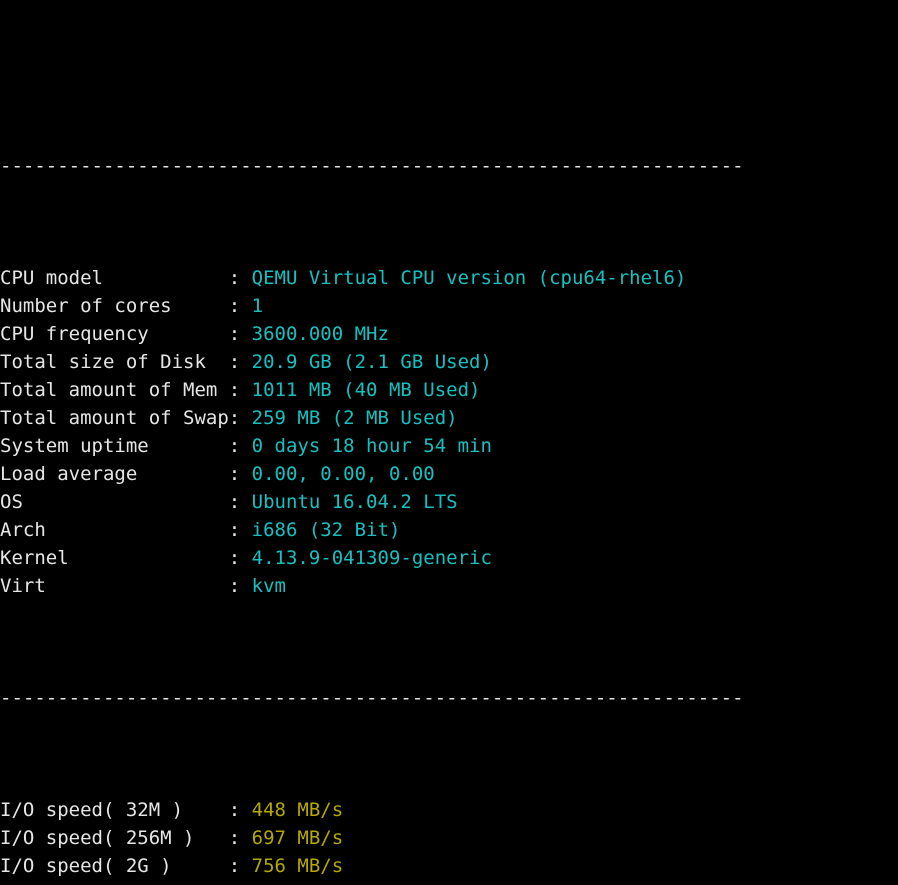 The height and width of the screenshot is (885, 898). What do you see at coordinates (114, 306) in the screenshot?
I see `system-info-row-label: Number of cores` at bounding box center [114, 306].